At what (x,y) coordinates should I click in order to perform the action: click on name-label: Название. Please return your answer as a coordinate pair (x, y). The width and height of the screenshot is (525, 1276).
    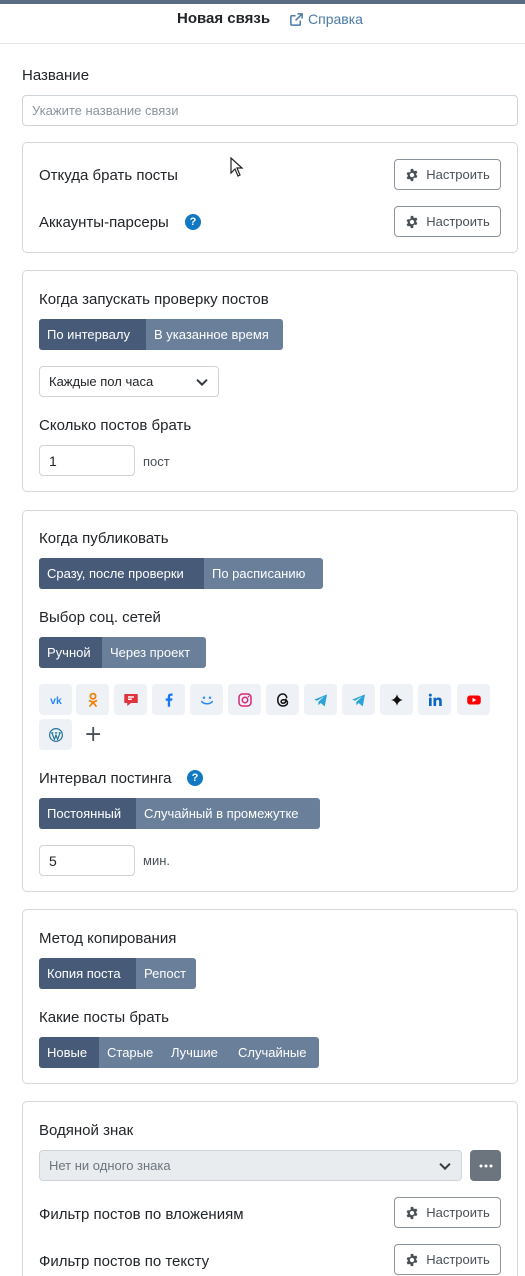
    Looking at the image, I should click on (56, 75).